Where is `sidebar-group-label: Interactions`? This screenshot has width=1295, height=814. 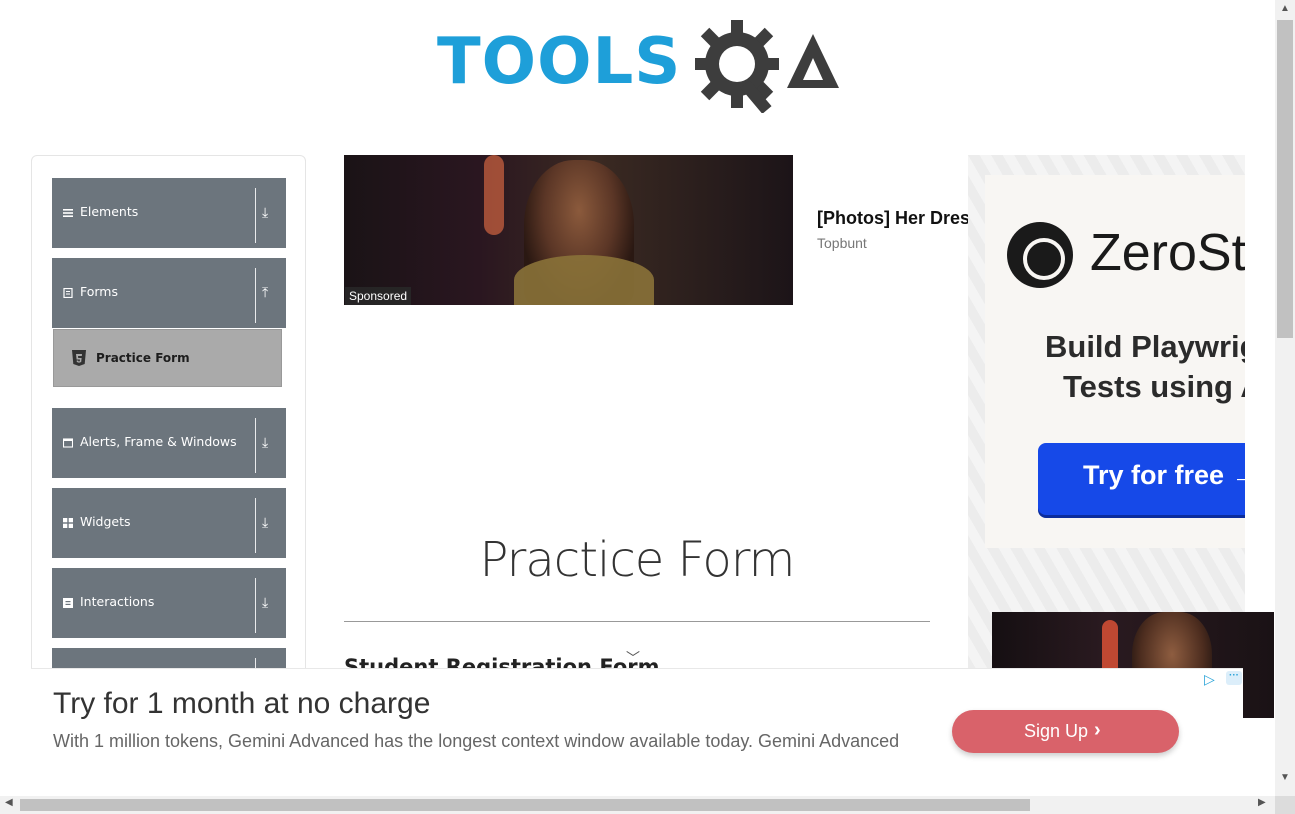
sidebar-group-label: Interactions is located at coordinates (117, 601).